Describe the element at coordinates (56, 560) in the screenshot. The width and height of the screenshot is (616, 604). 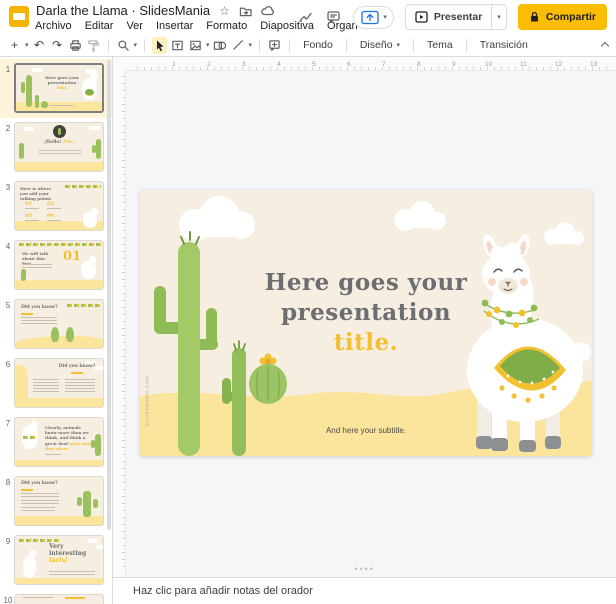
I see `slide-thumbnail-9: 9 Very interesting facts!` at that location.